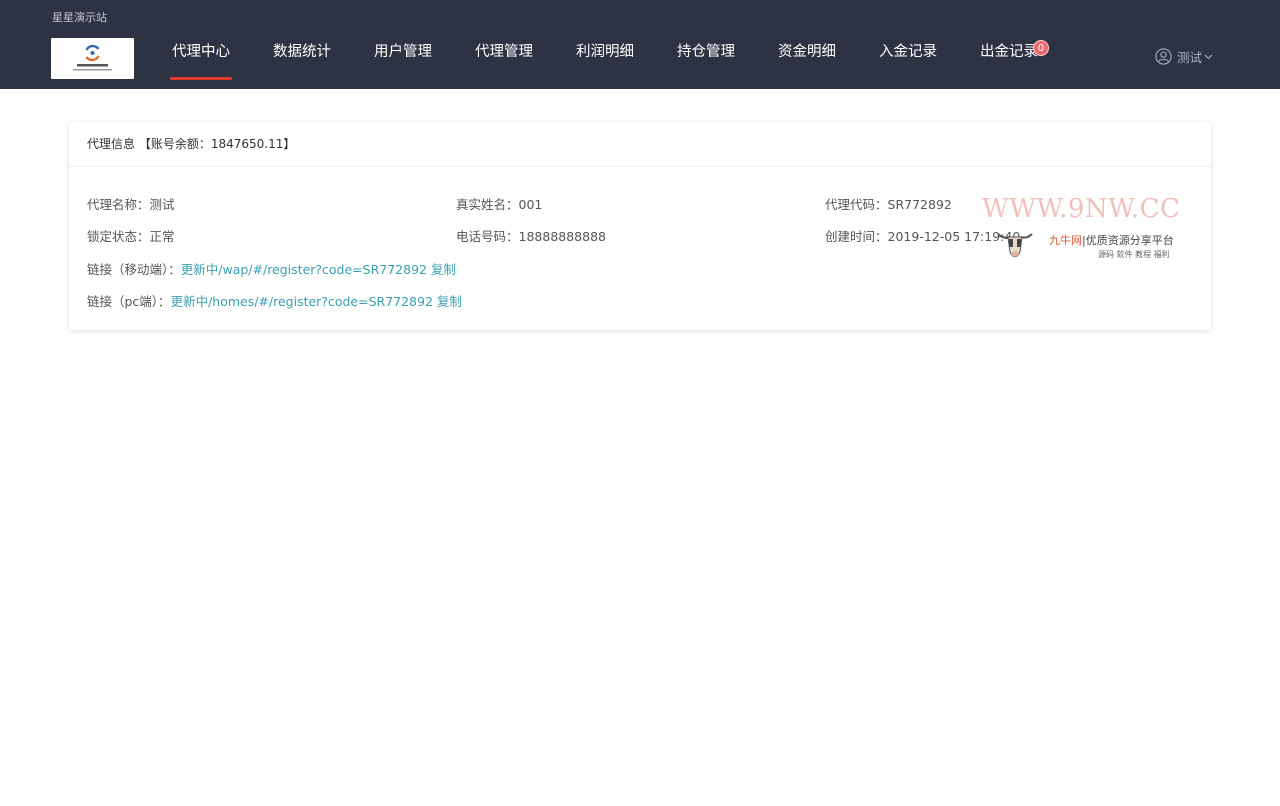 The height and width of the screenshot is (806, 1280). I want to click on pc-register-link: 更新中/homes/#/register?code=SR772892, so click(302, 301).